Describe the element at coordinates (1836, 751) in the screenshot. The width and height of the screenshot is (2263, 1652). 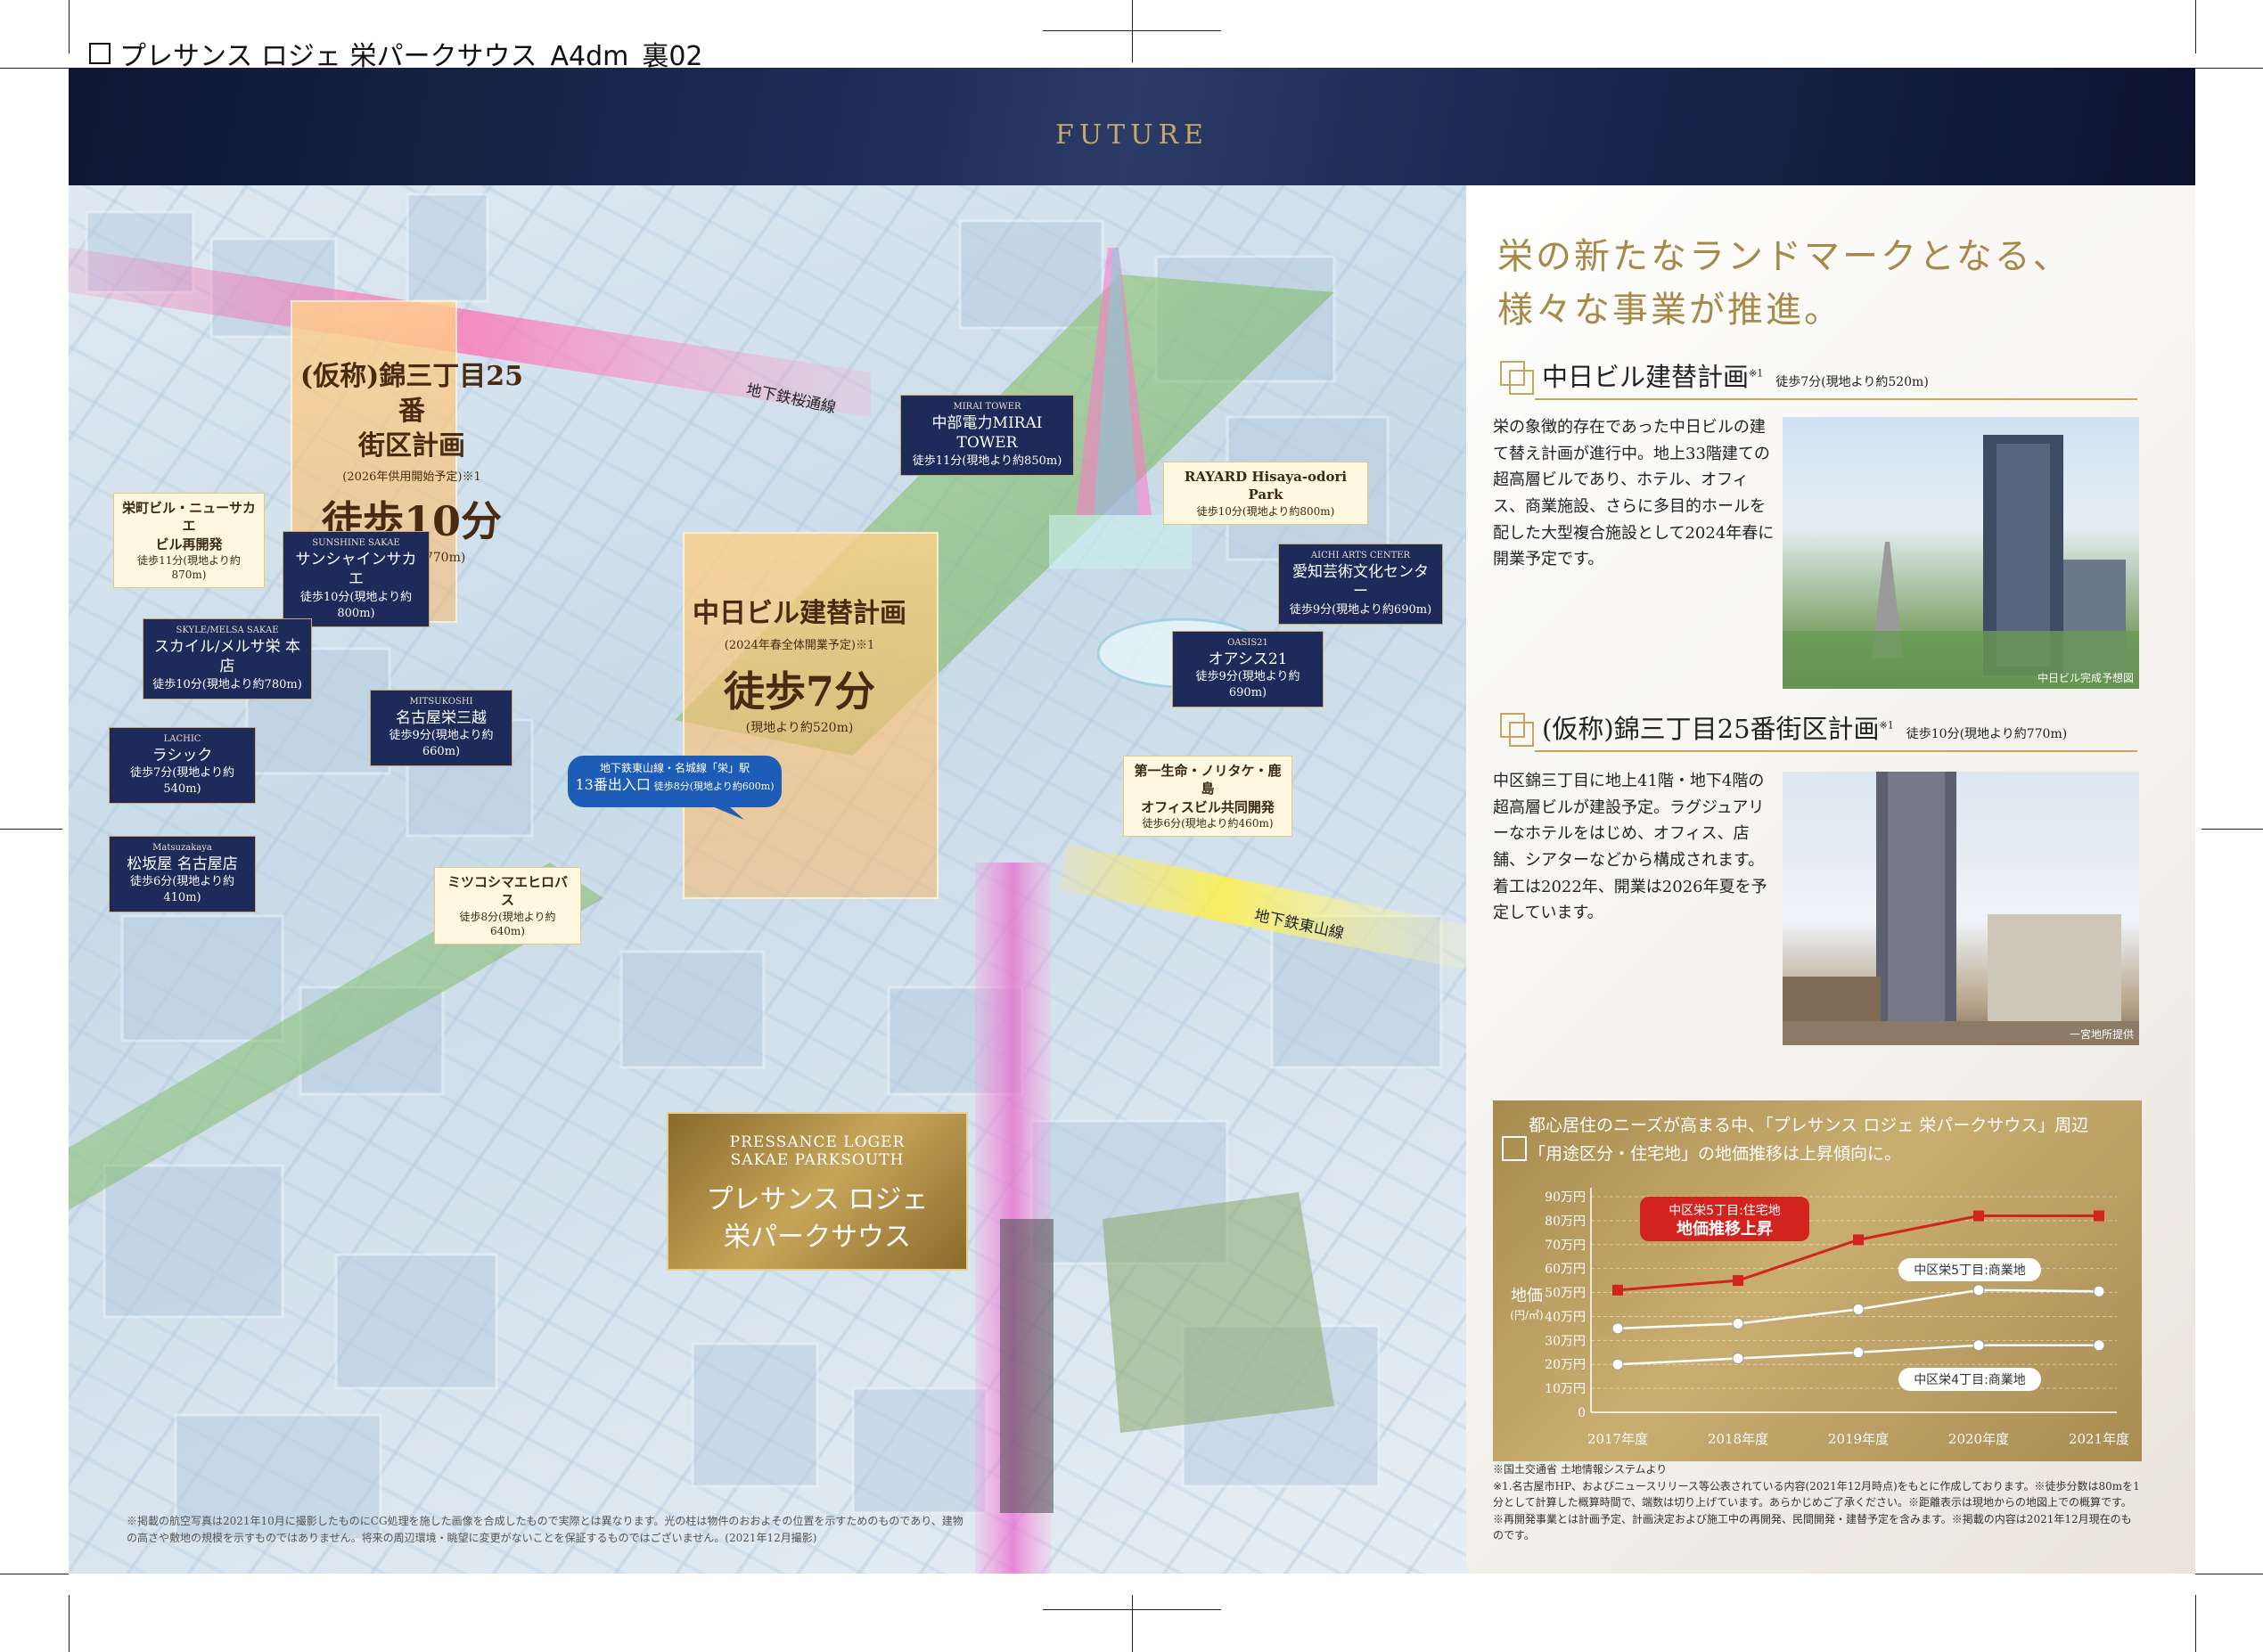
I see `section2-underline` at that location.